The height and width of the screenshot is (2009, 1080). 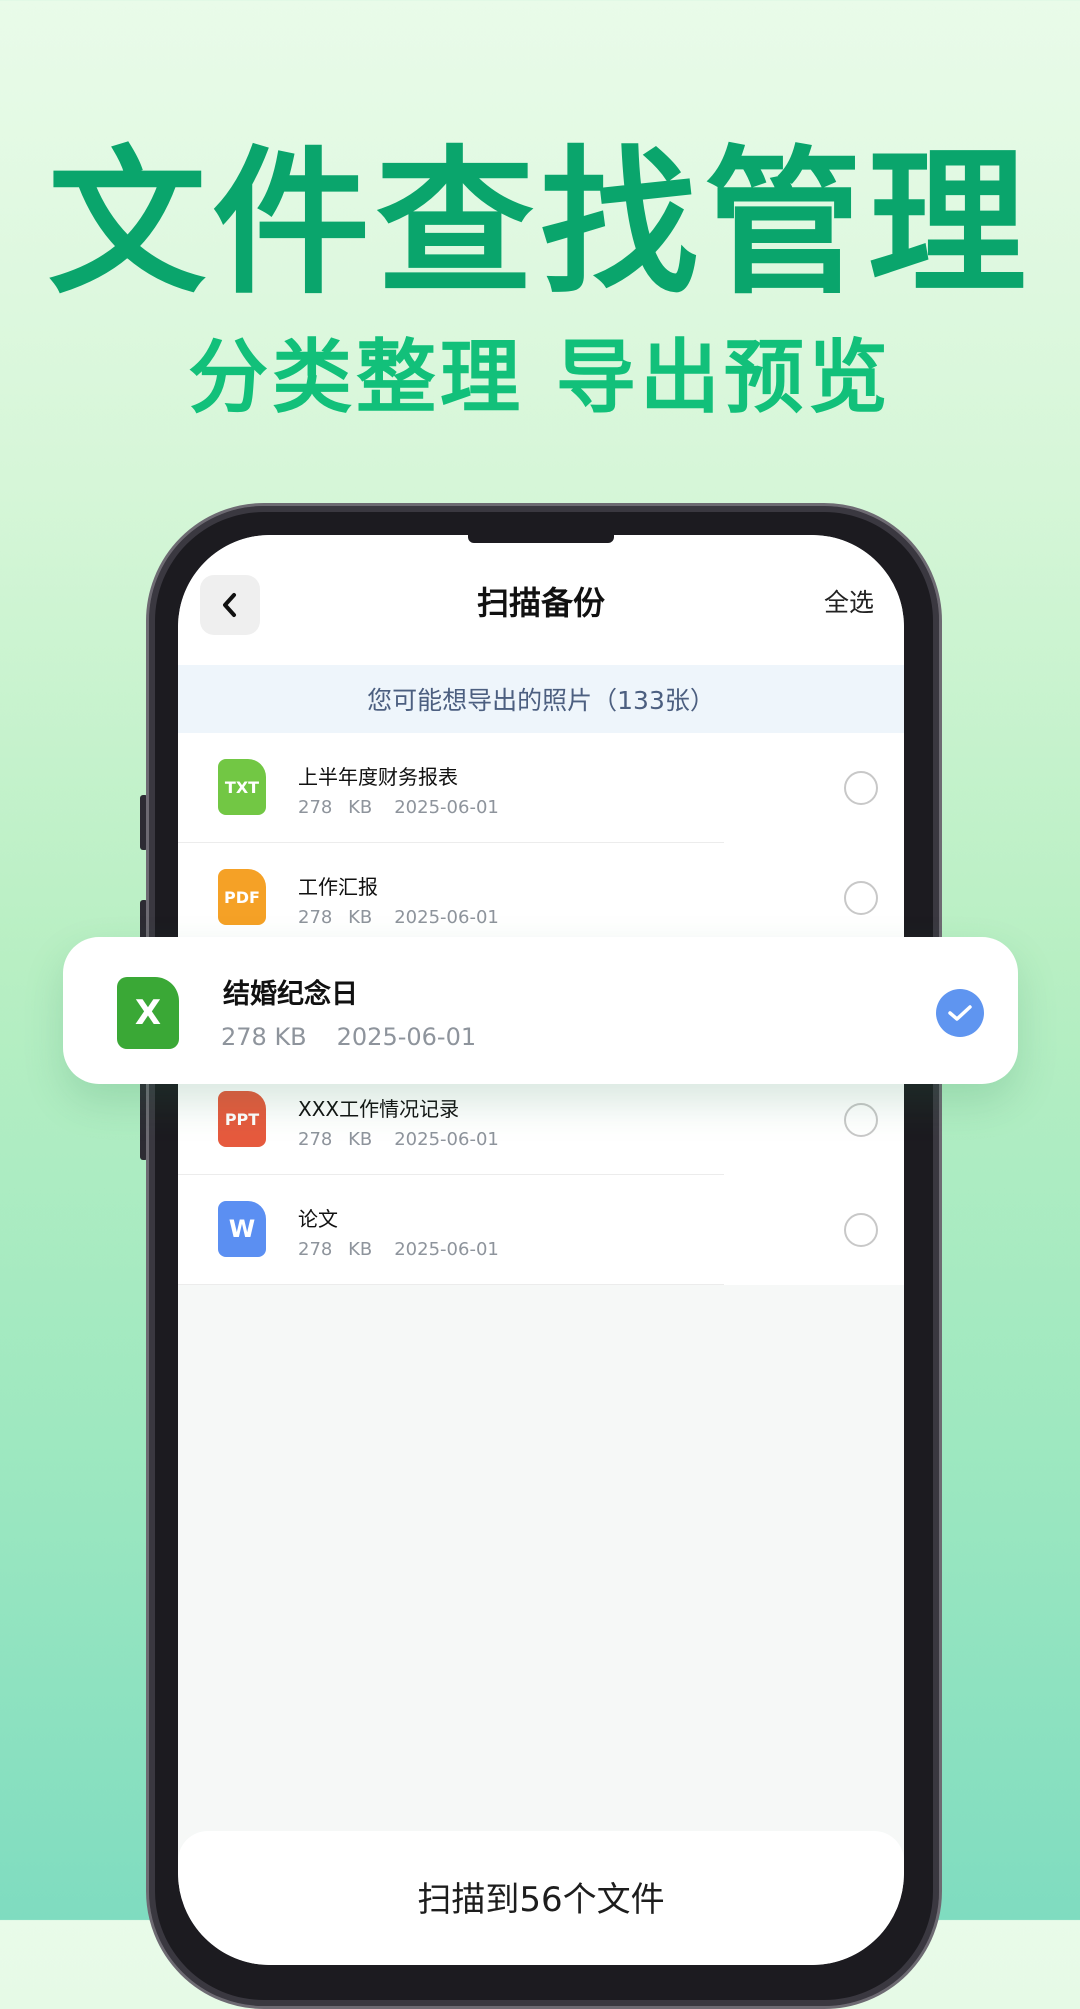 I want to click on ppt-file-icon: PPT, so click(x=242, y=1119).